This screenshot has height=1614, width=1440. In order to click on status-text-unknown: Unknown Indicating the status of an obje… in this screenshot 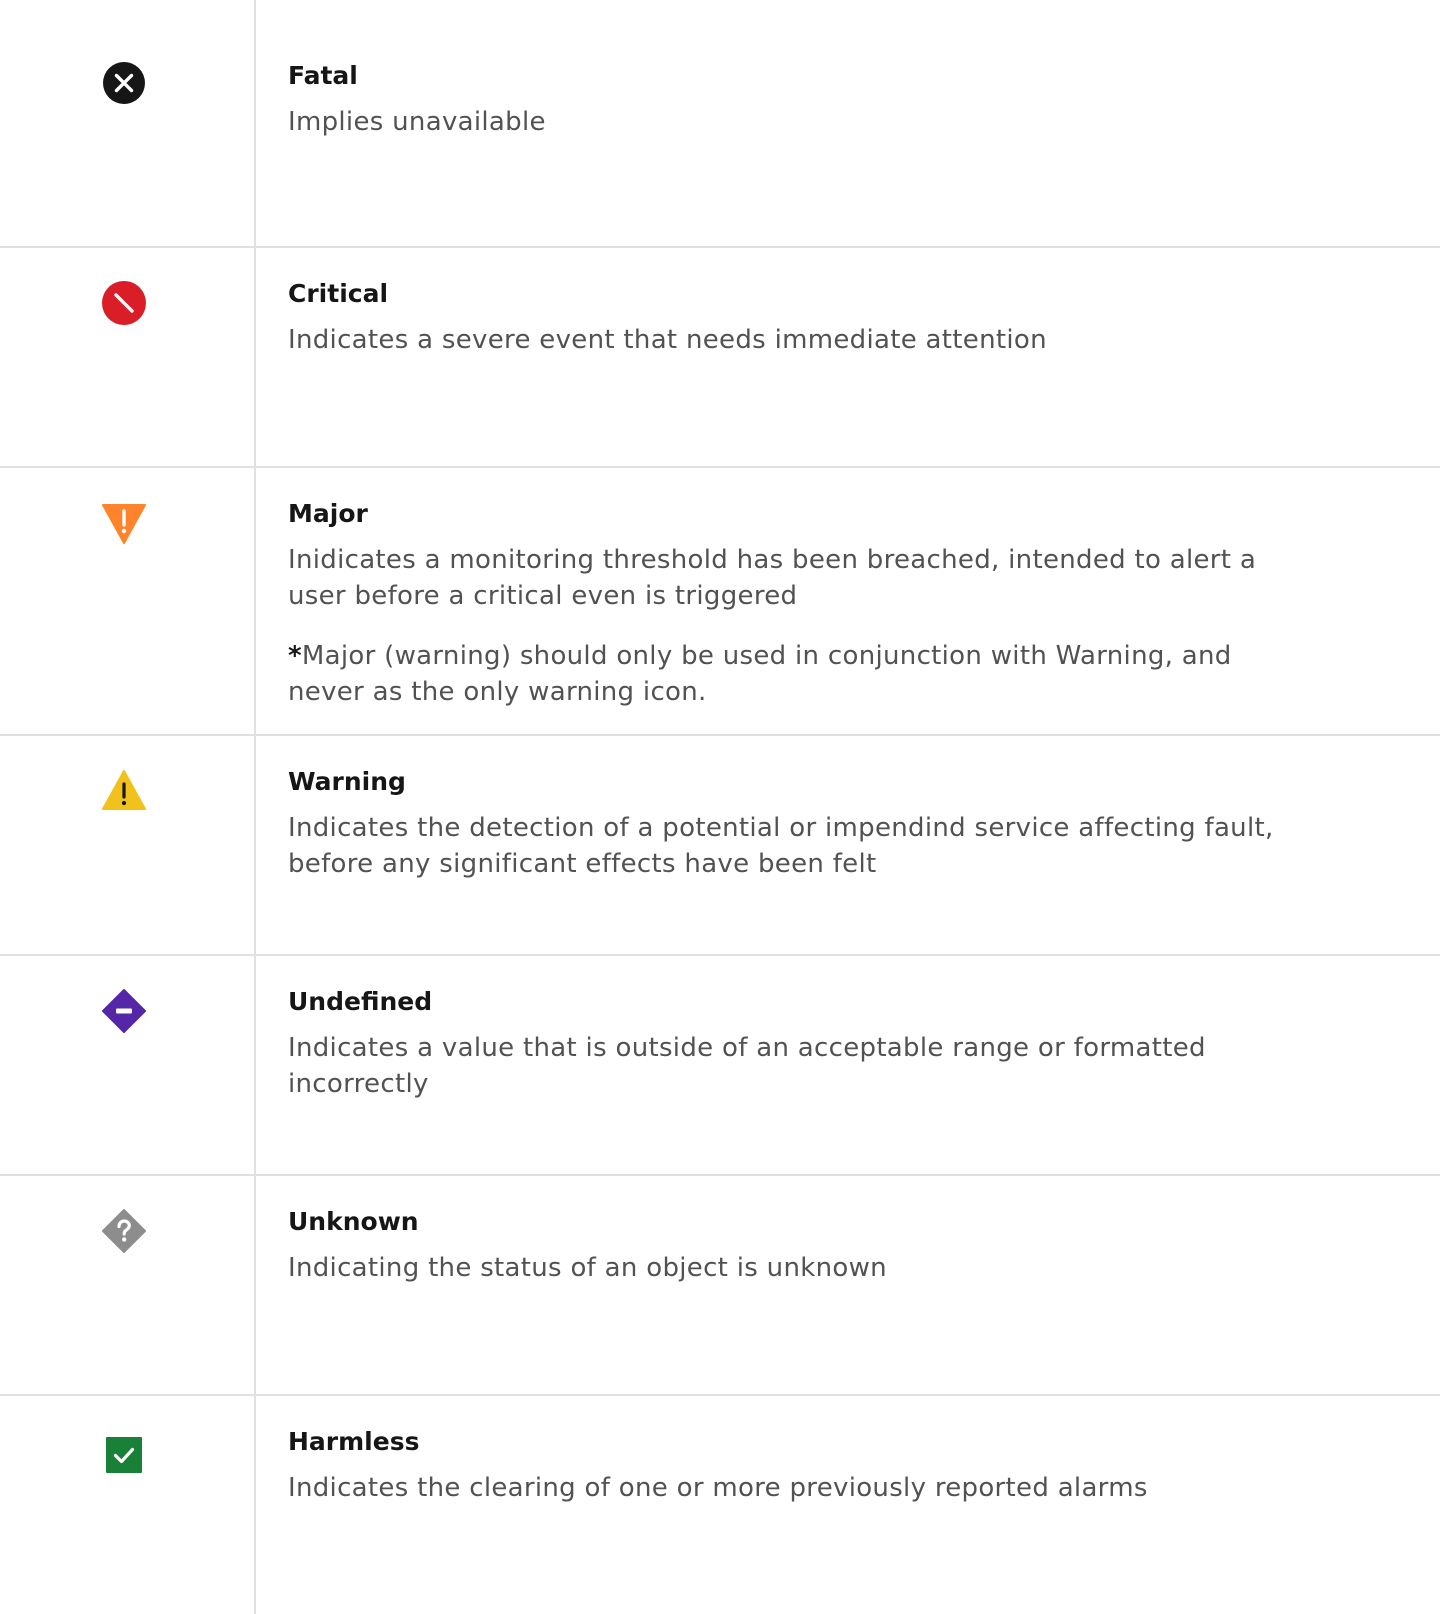, I will do `click(793, 1245)`.